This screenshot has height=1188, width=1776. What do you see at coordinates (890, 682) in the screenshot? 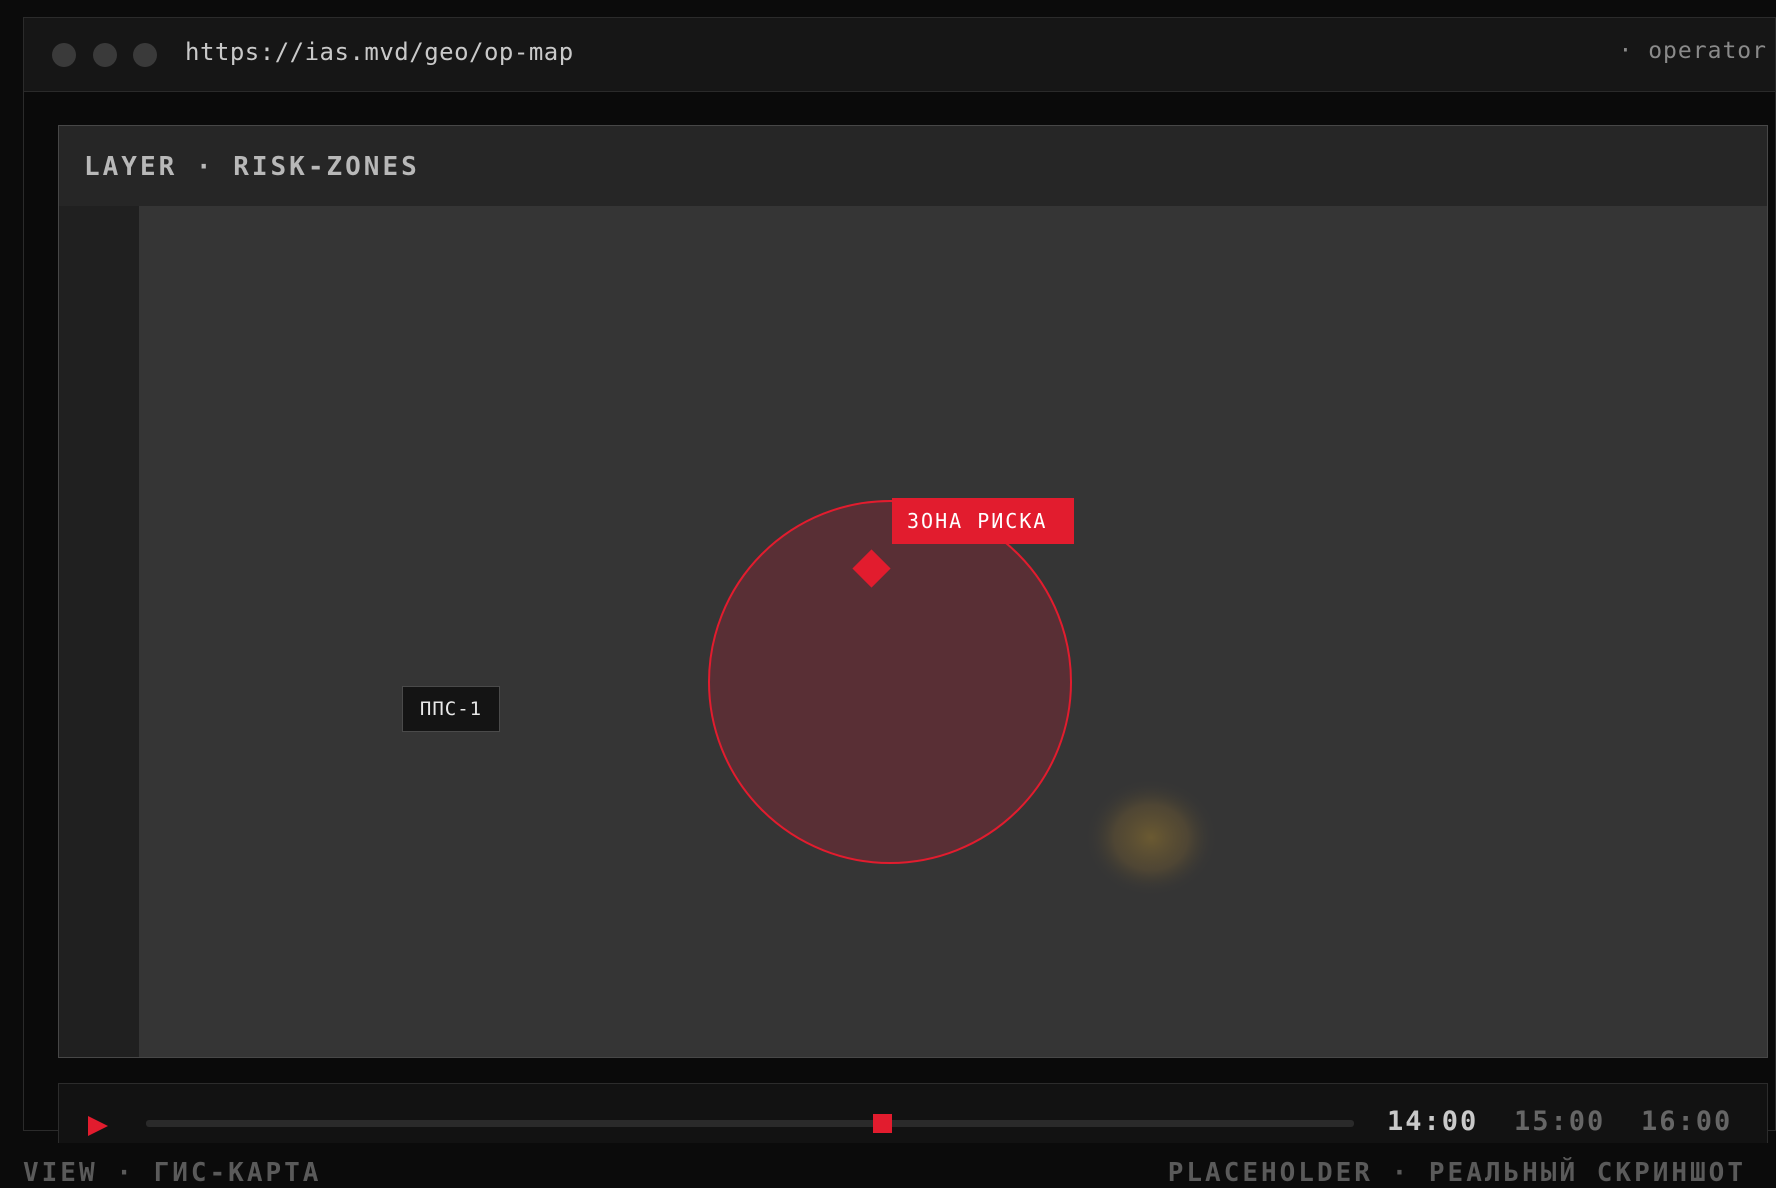
I see `risk-zone-circle` at bounding box center [890, 682].